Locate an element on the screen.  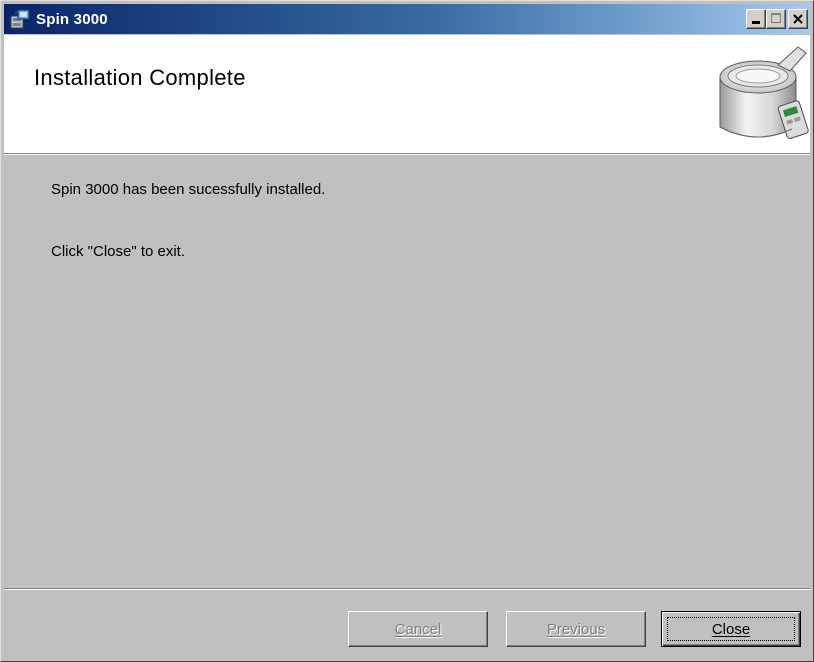
instruction-message: Click "Close" to exit. is located at coordinates (118, 251).